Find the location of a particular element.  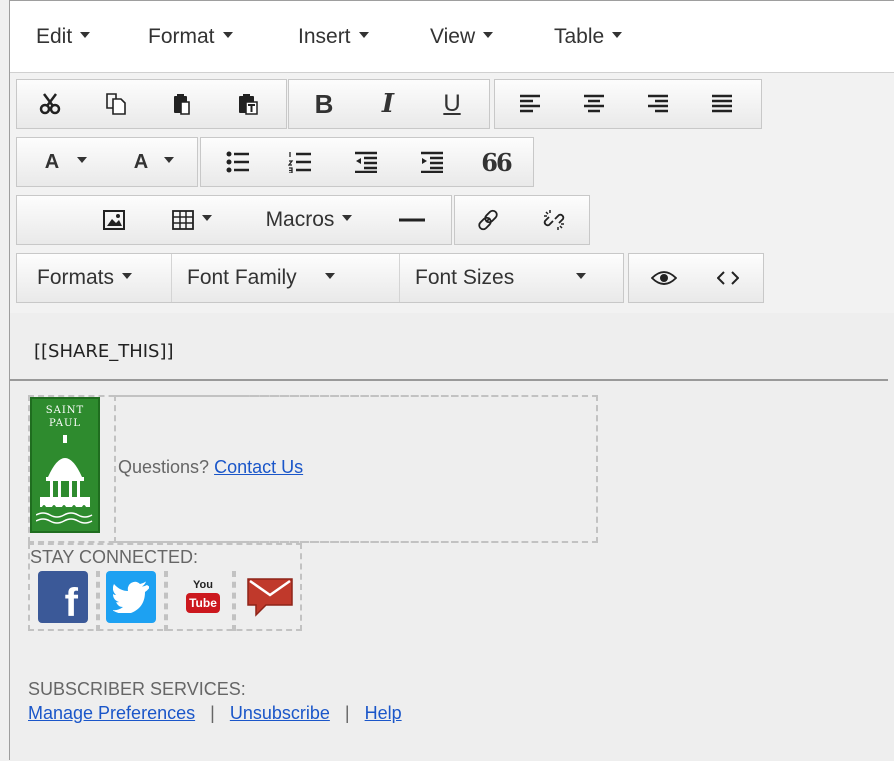

facebook-icon: f is located at coordinates (63, 597).